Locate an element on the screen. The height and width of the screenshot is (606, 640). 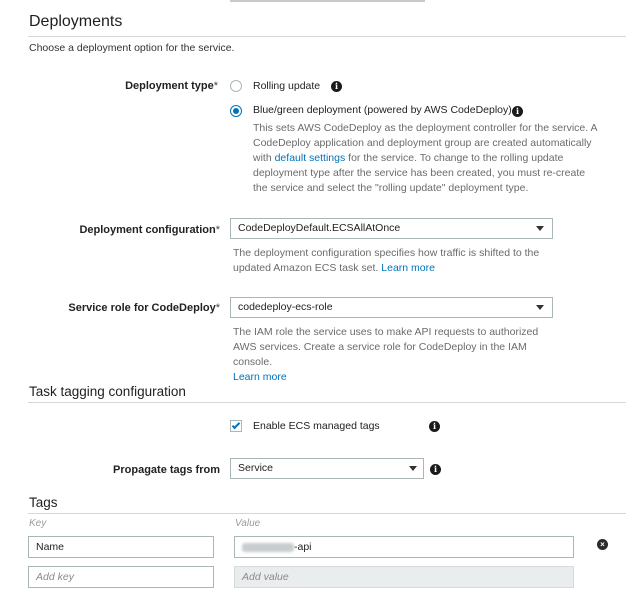
enable-ecs-tags-label: Enable ECS managed tags is located at coordinates (316, 426).